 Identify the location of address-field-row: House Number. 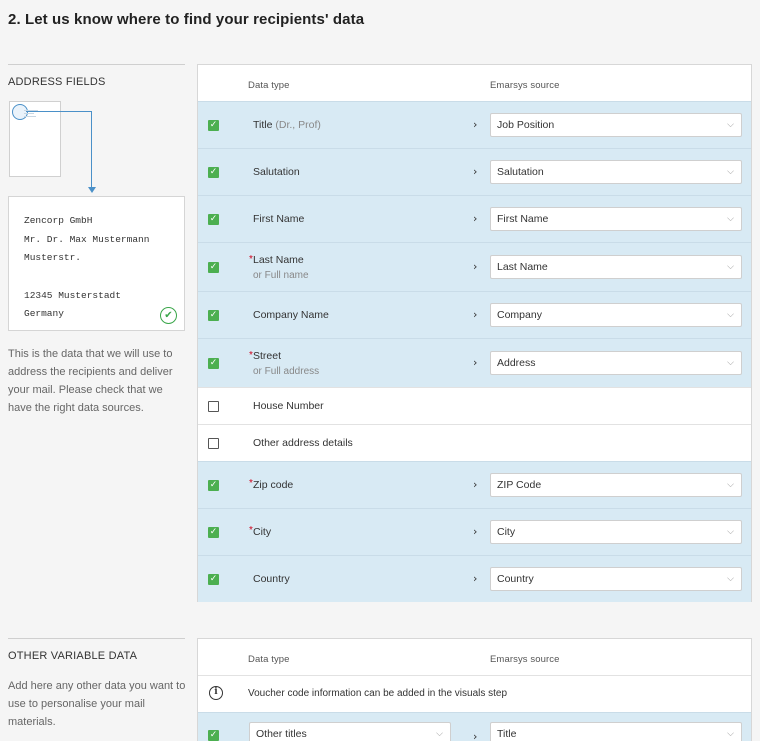
(474, 405).